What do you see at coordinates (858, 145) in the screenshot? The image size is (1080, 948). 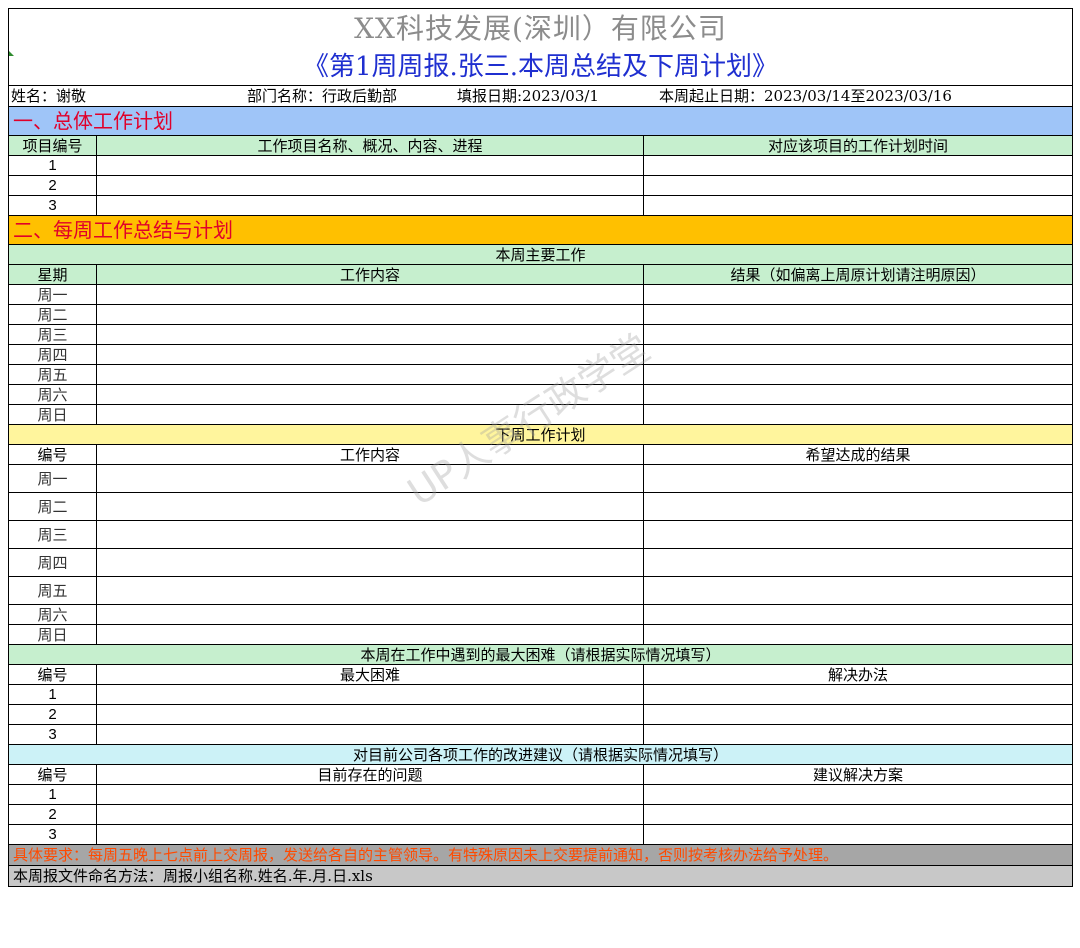 I see `col-header: 对应该项目的工作计划时间` at bounding box center [858, 145].